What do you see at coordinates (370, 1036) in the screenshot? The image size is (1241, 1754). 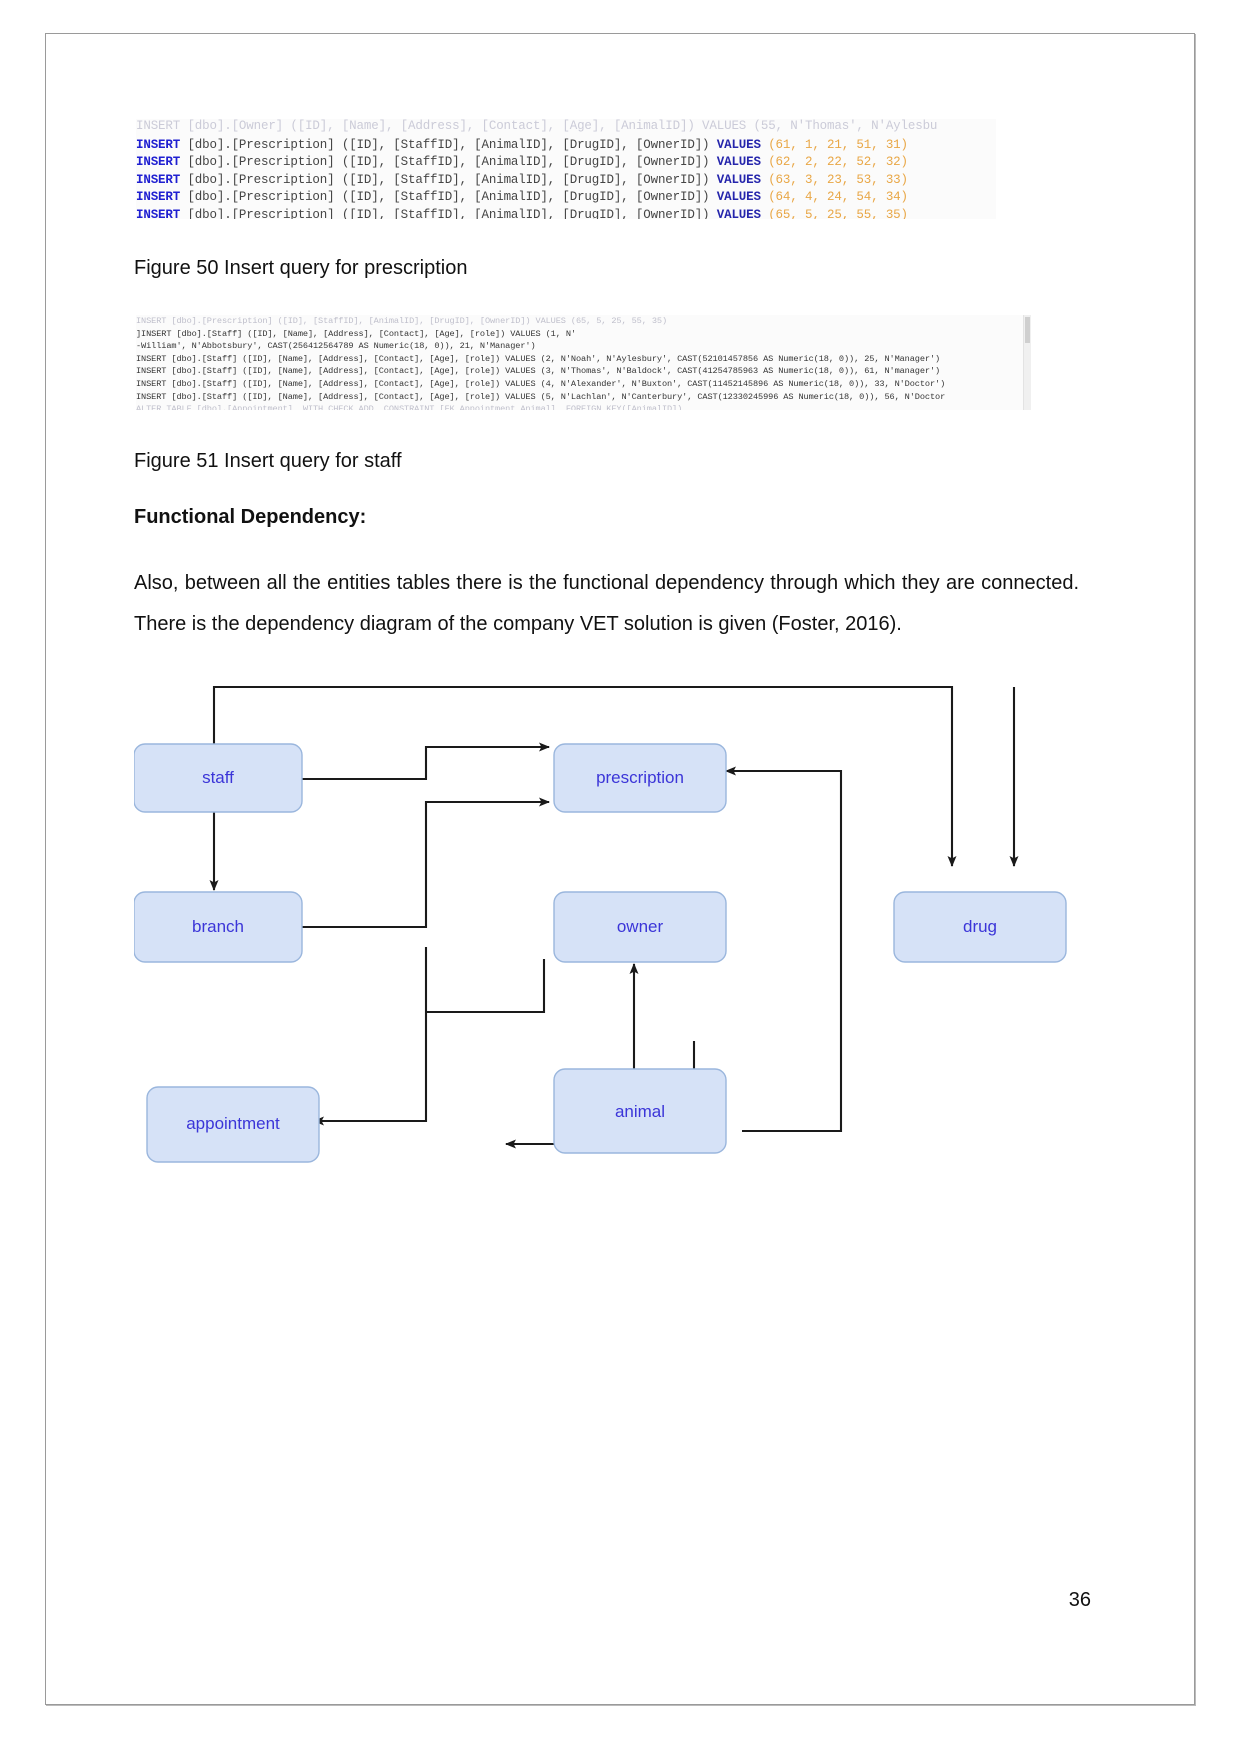 I see `connector-branch-to-appointment` at bounding box center [370, 1036].